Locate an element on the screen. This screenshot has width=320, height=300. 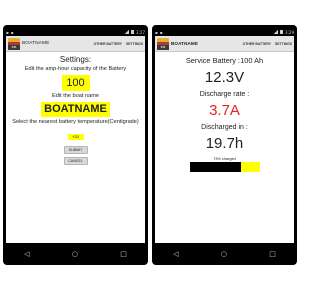
settings-title: Settings: is located at coordinates (75, 59).